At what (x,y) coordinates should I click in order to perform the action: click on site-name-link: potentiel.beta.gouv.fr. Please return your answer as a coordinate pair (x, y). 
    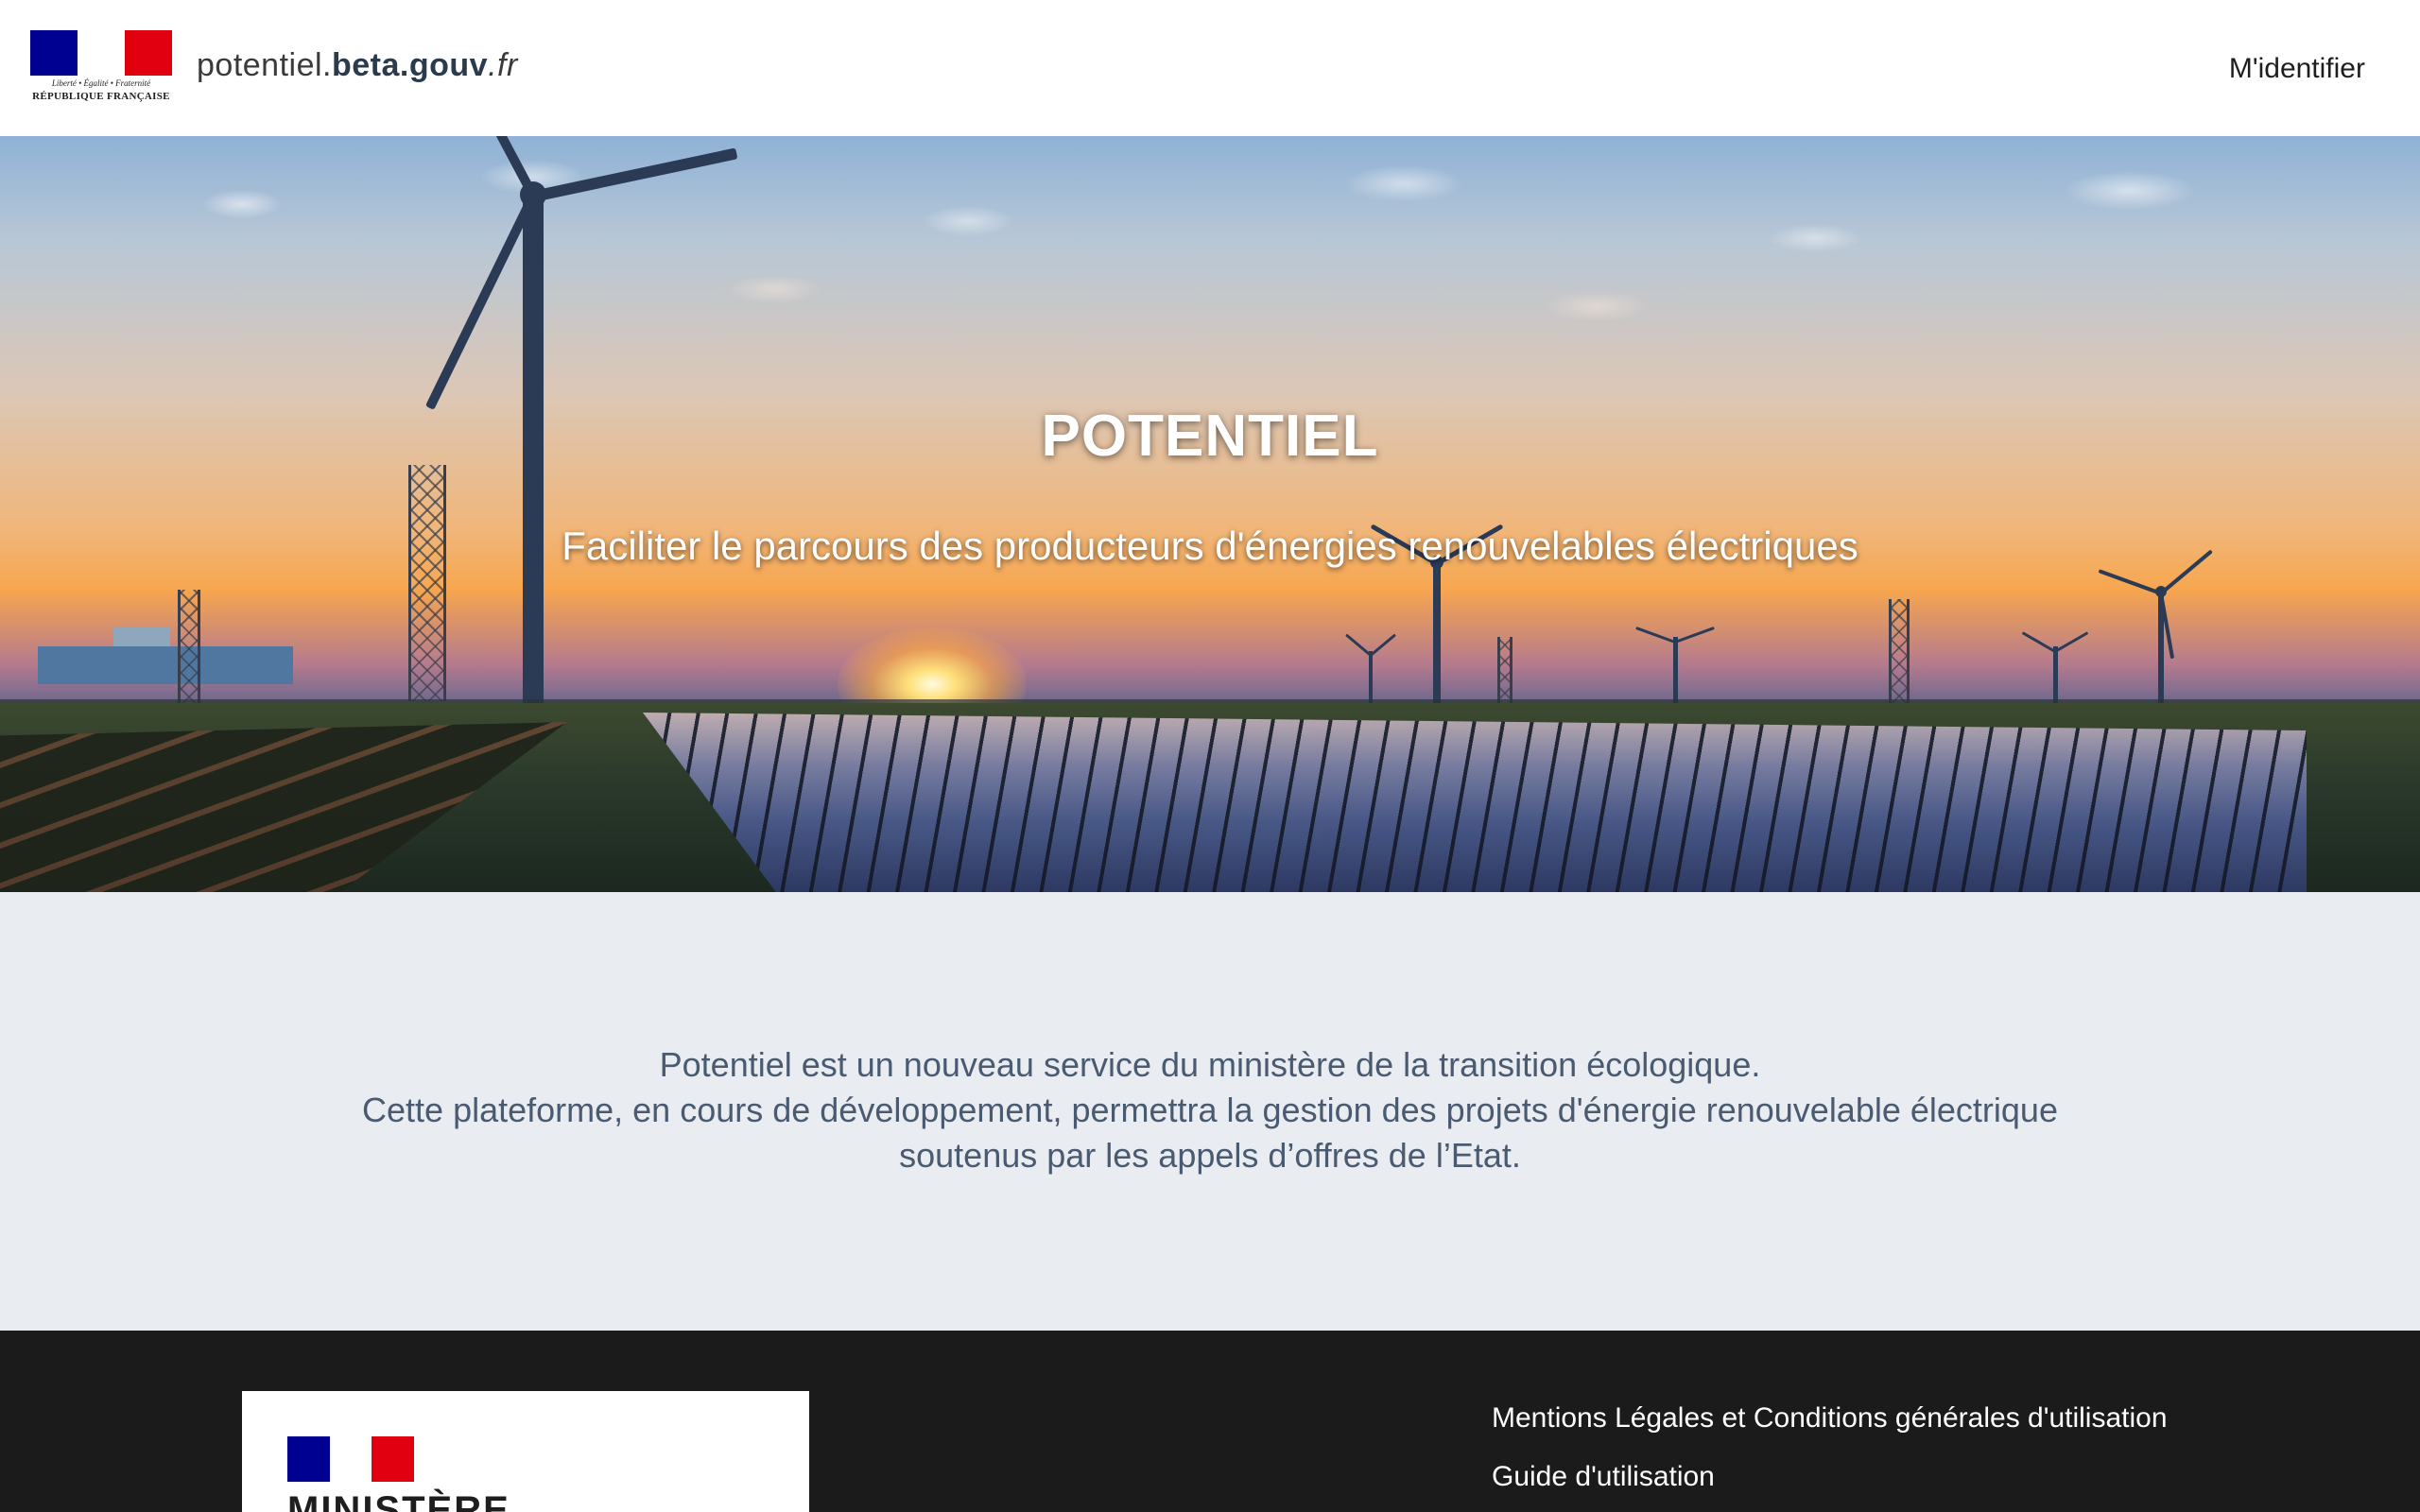
    Looking at the image, I should click on (357, 65).